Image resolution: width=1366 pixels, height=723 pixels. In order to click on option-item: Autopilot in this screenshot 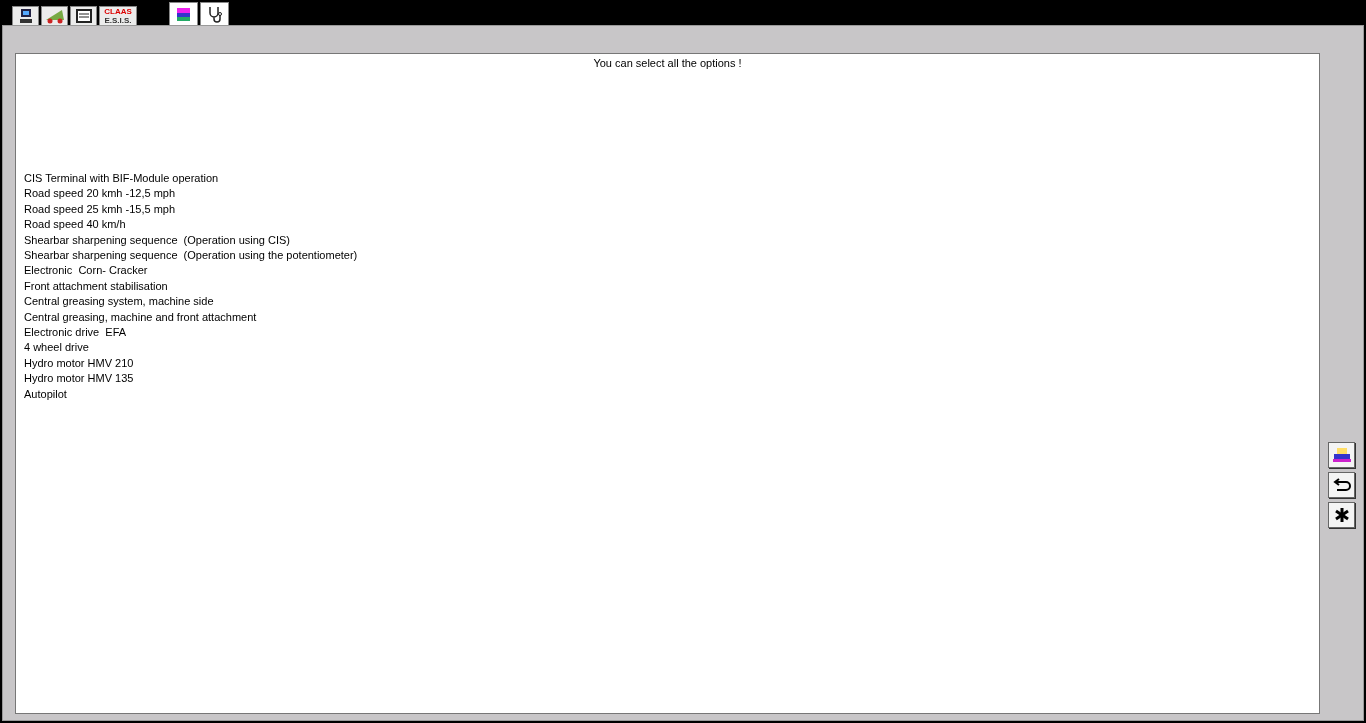, I will do `click(45, 394)`.